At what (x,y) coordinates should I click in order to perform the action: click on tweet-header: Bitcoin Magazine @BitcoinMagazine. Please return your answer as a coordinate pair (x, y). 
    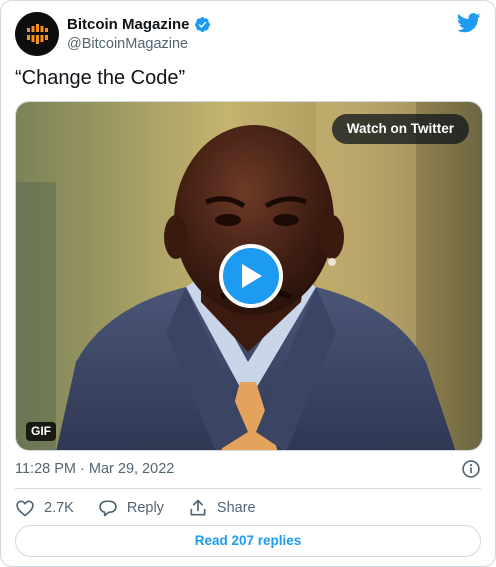
    Looking at the image, I should click on (248, 34).